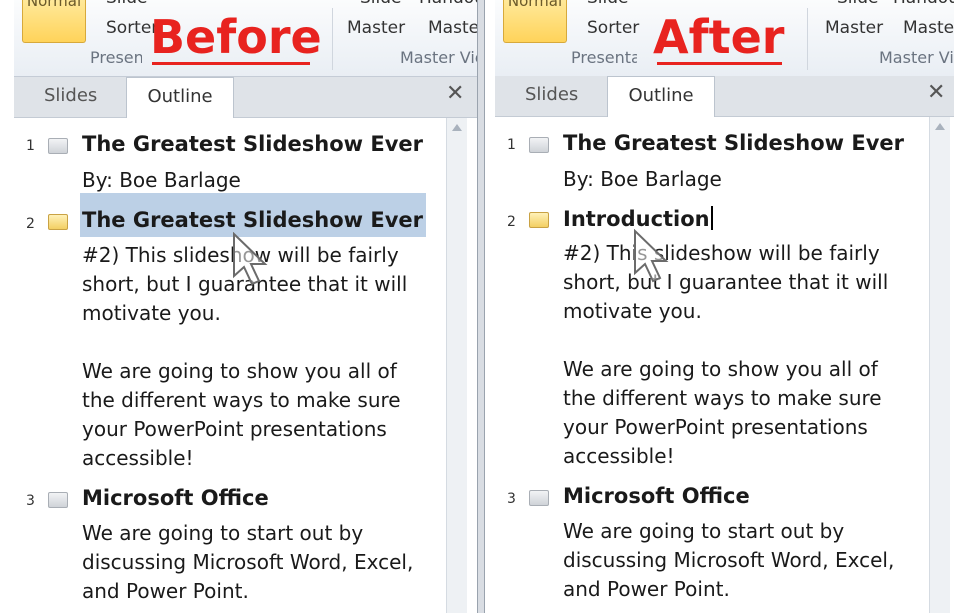  I want to click on slide-sorter-label-line2: Sorter, so click(613, 28).